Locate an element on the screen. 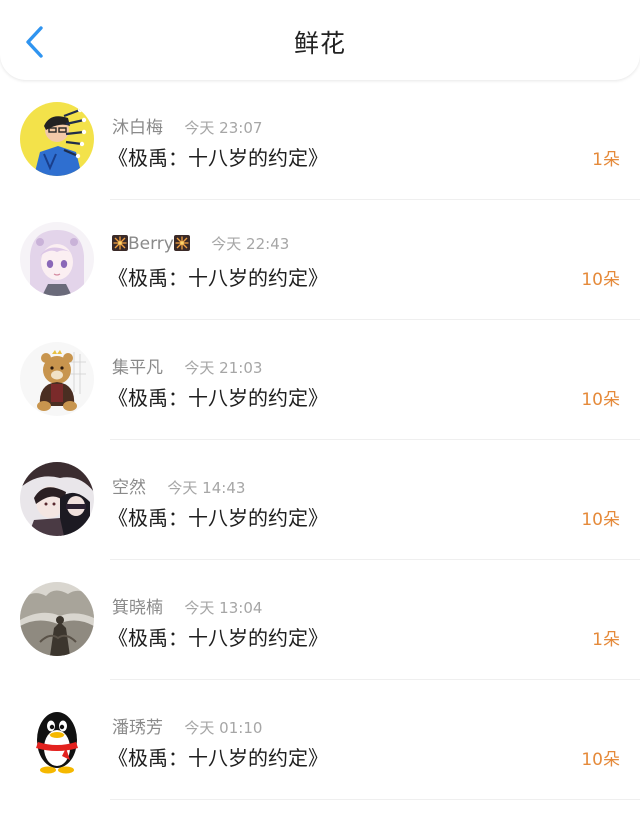 The image size is (640, 818). user-name: Berry is located at coordinates (153, 244).